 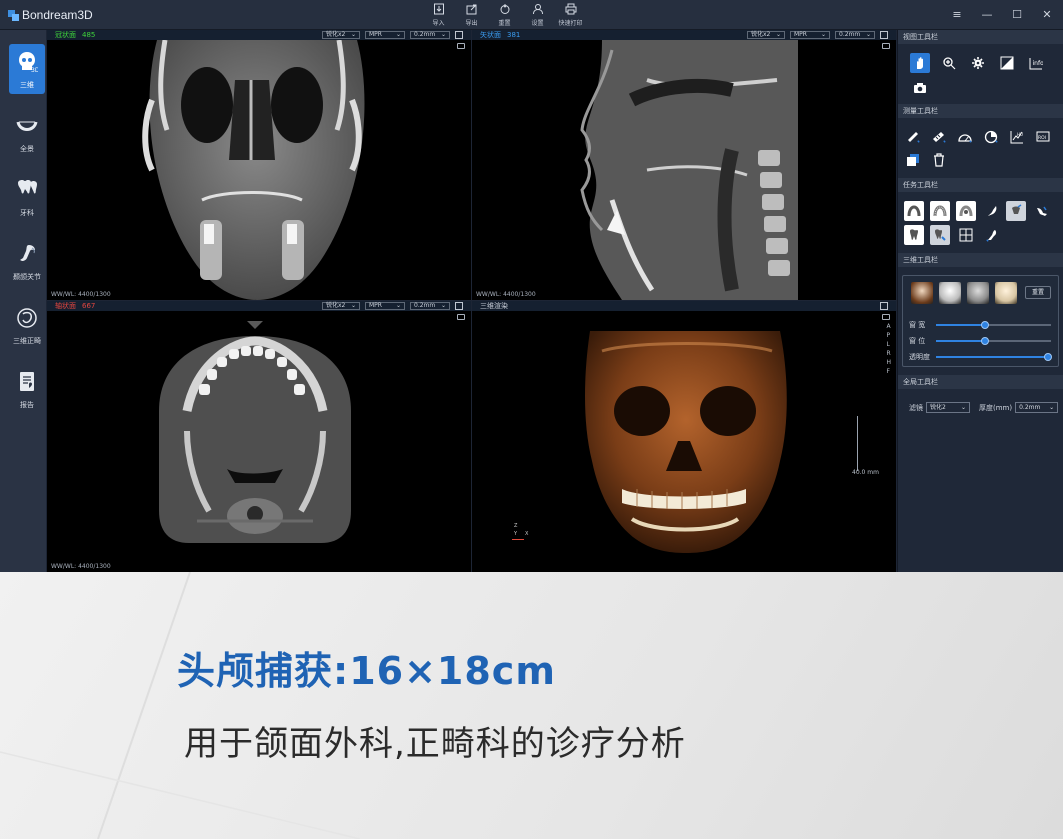 What do you see at coordinates (459, 35) in the screenshot?
I see `coronal-maximize-icon` at bounding box center [459, 35].